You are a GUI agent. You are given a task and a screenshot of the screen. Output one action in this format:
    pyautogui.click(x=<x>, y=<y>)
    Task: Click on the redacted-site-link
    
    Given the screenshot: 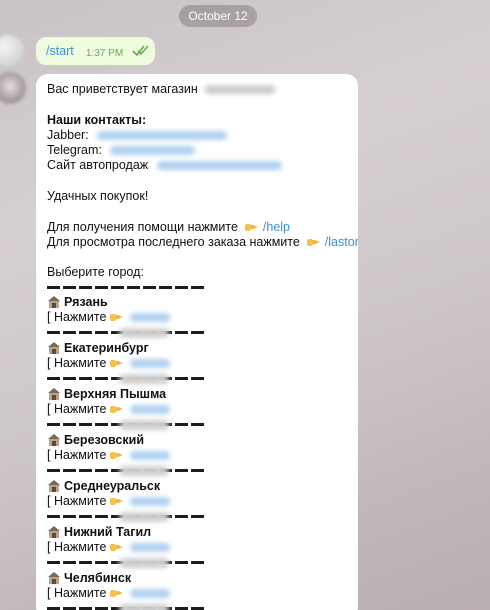 What is the action you would take?
    pyautogui.click(x=219, y=166)
    